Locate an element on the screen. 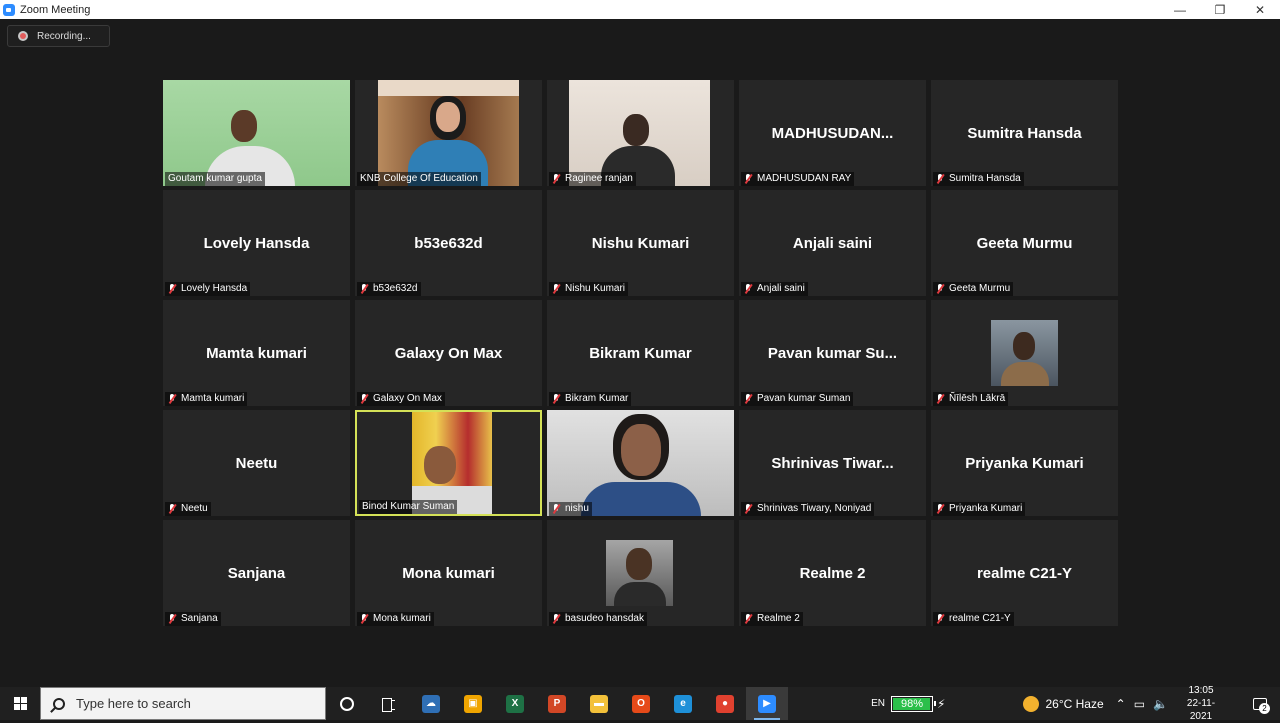 This screenshot has height=723, width=1280. start-button is located at coordinates (20, 703).